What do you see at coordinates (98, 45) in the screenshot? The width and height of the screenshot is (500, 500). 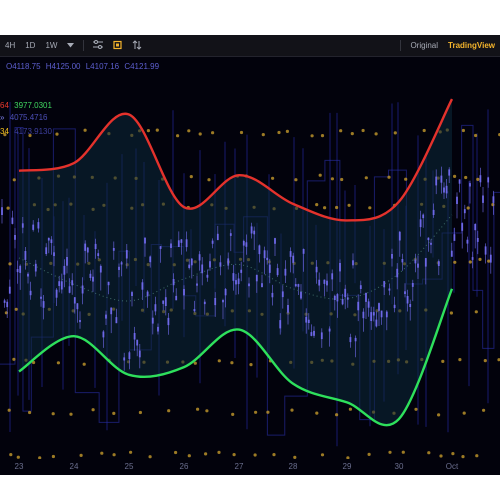 I see `indicators-button` at bounding box center [98, 45].